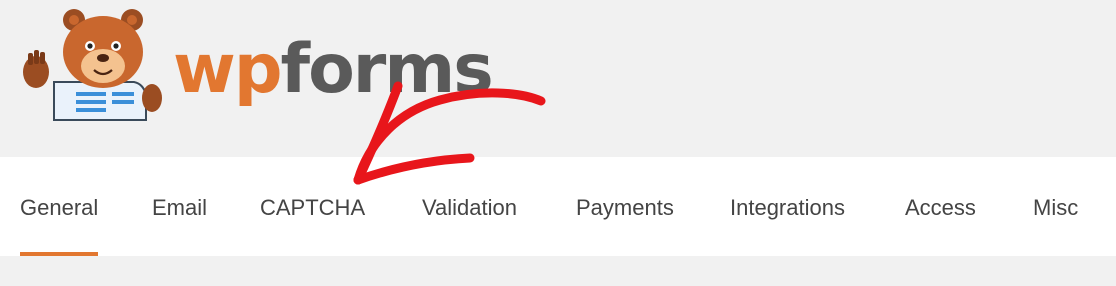 Image resolution: width=1116 pixels, height=286 pixels. What do you see at coordinates (787, 206) in the screenshot?
I see `tab-integrations: Integrations` at bounding box center [787, 206].